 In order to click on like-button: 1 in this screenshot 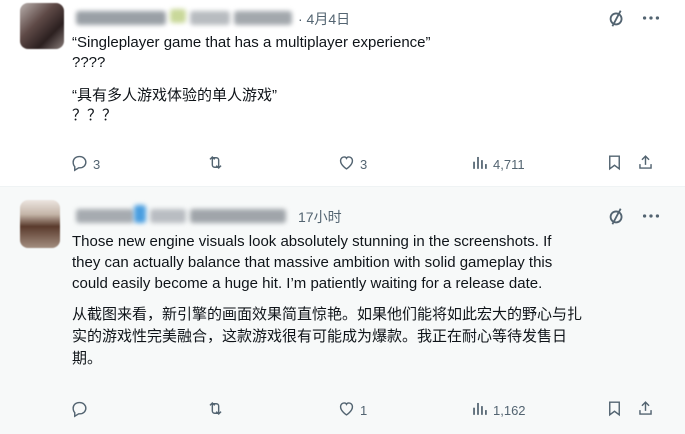, I will do `click(352, 410)`.